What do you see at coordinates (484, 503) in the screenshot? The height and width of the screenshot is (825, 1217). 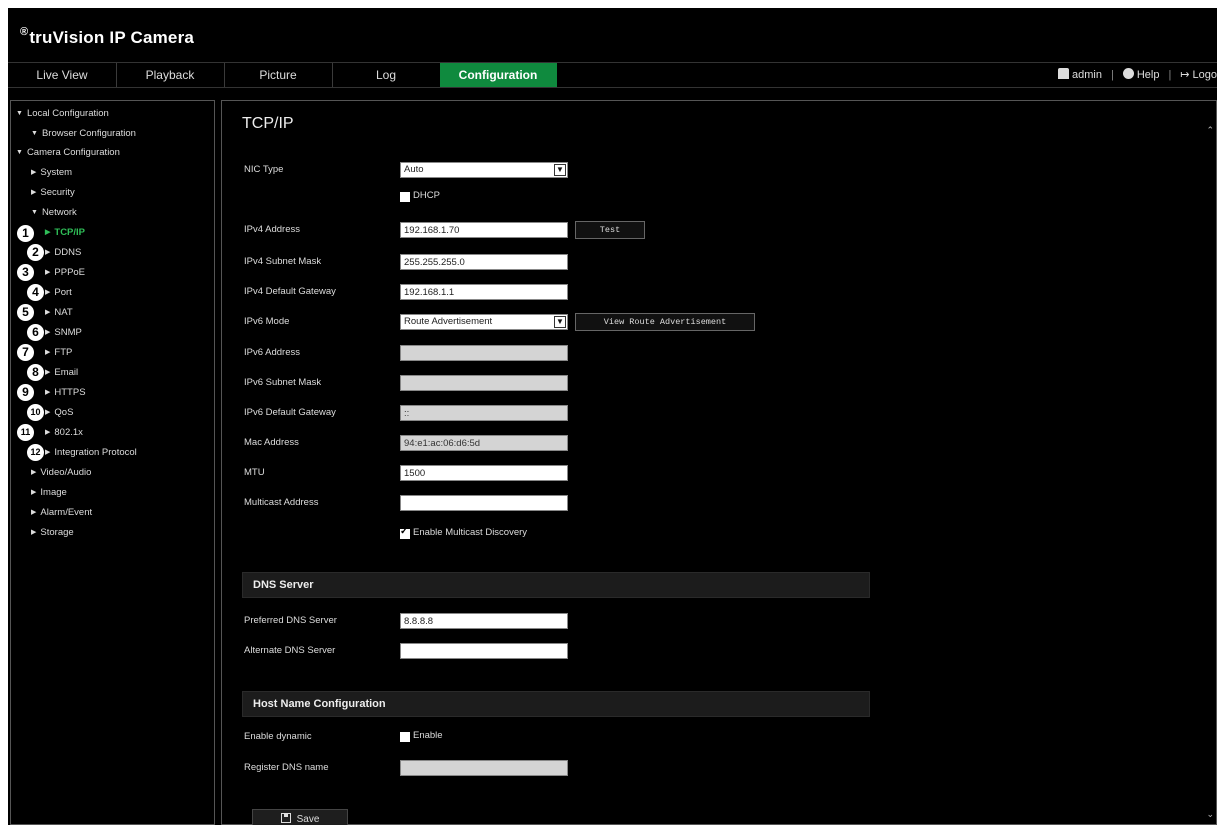 I see `multicast-address-input` at bounding box center [484, 503].